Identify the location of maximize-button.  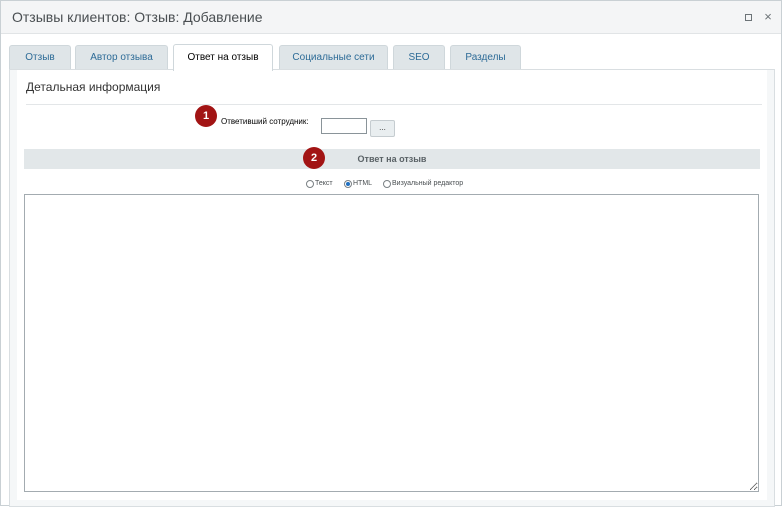
(748, 17).